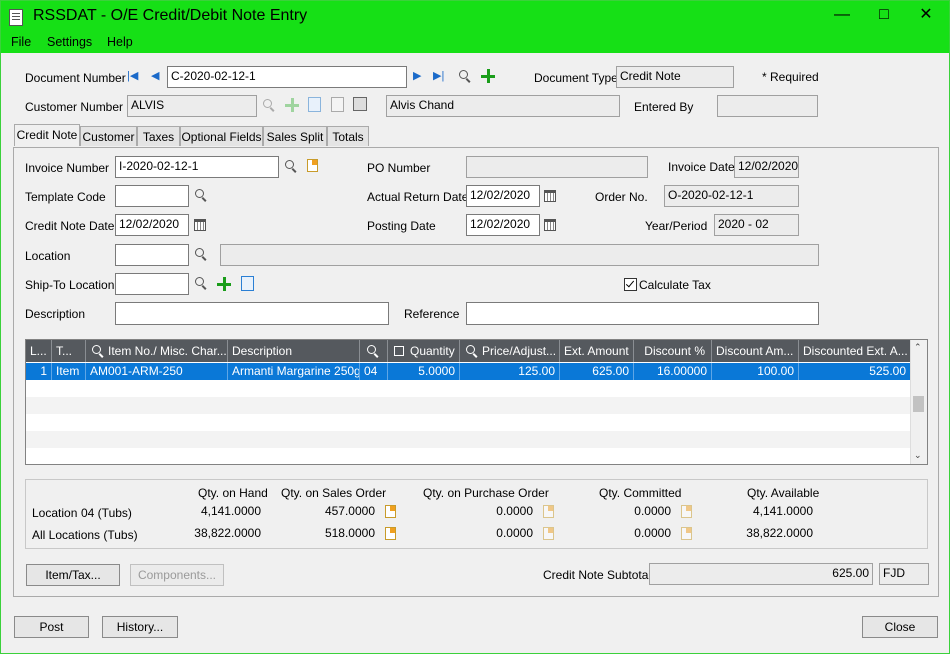 Image resolution: width=950 pixels, height=654 pixels. Describe the element at coordinates (488, 76) in the screenshot. I see `new-document-icon` at that location.